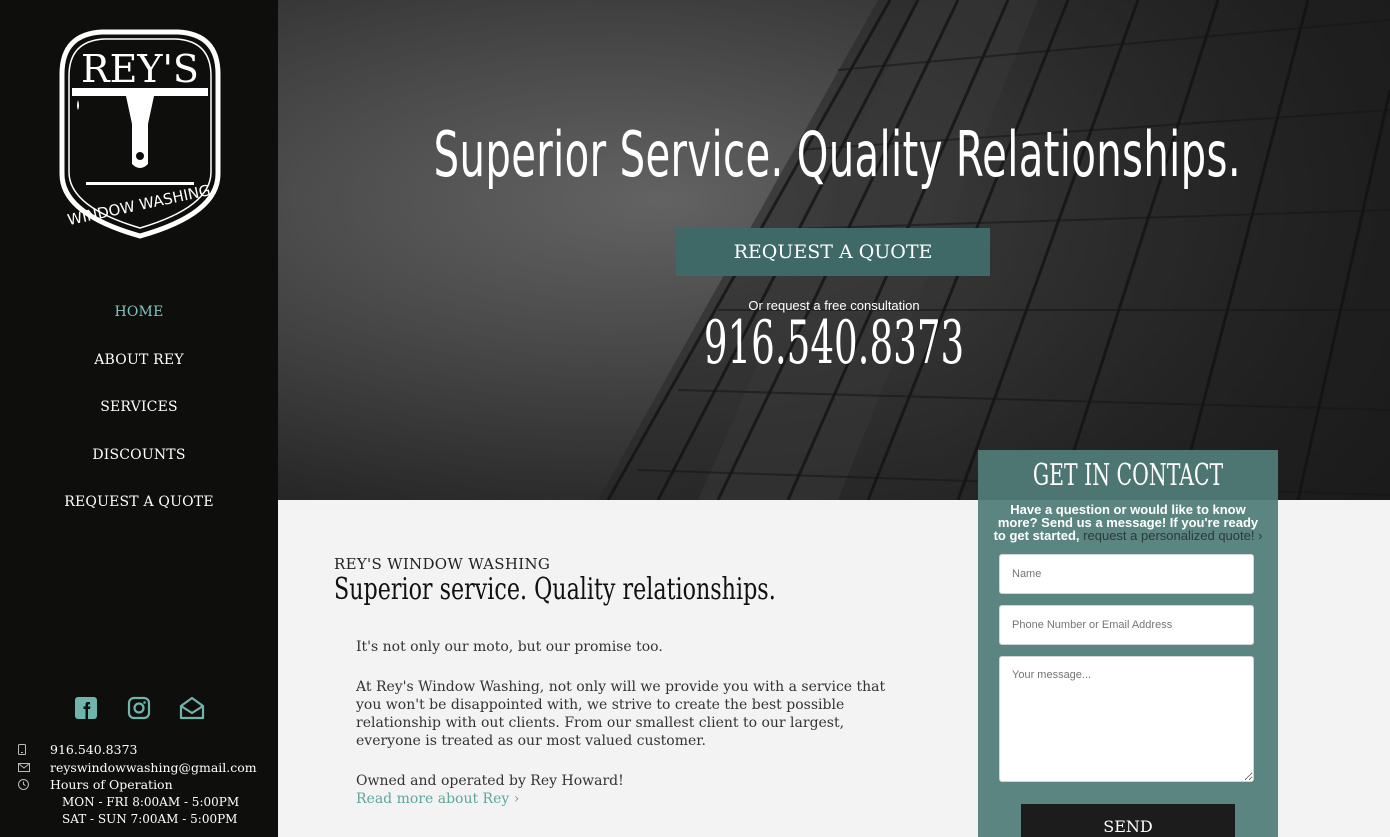  What do you see at coordinates (139, 463) in the screenshot?
I see `nav-item-discounts: DISCOUNTS` at bounding box center [139, 463].